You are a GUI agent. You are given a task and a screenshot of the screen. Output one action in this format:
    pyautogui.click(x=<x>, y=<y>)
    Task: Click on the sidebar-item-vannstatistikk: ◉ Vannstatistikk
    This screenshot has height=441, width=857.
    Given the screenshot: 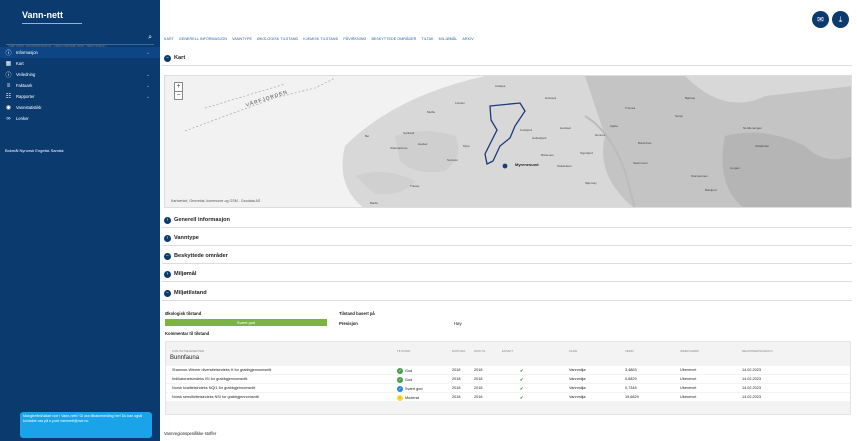 What is the action you would take?
    pyautogui.click(x=80, y=107)
    